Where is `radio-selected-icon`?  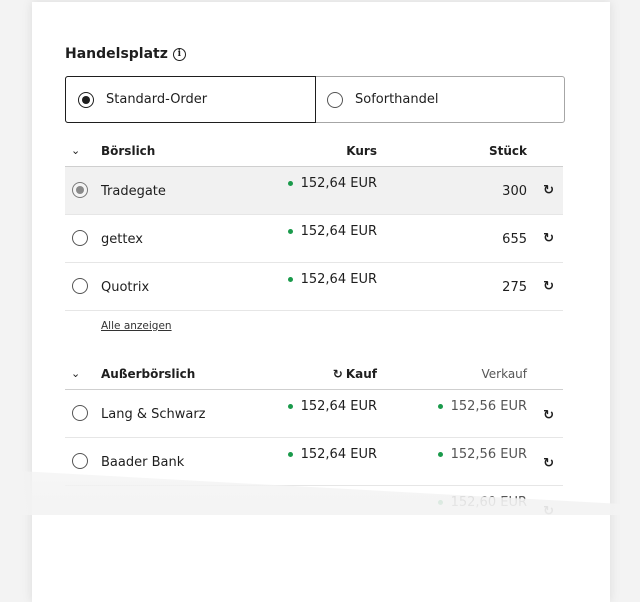 radio-selected-icon is located at coordinates (80, 190).